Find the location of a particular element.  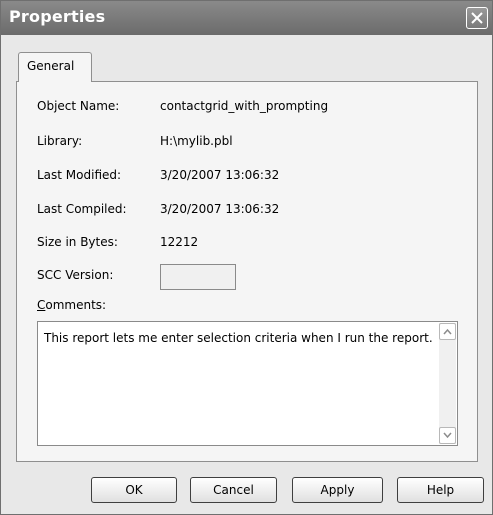

last-modified-label: Last Modified: is located at coordinates (79, 175).